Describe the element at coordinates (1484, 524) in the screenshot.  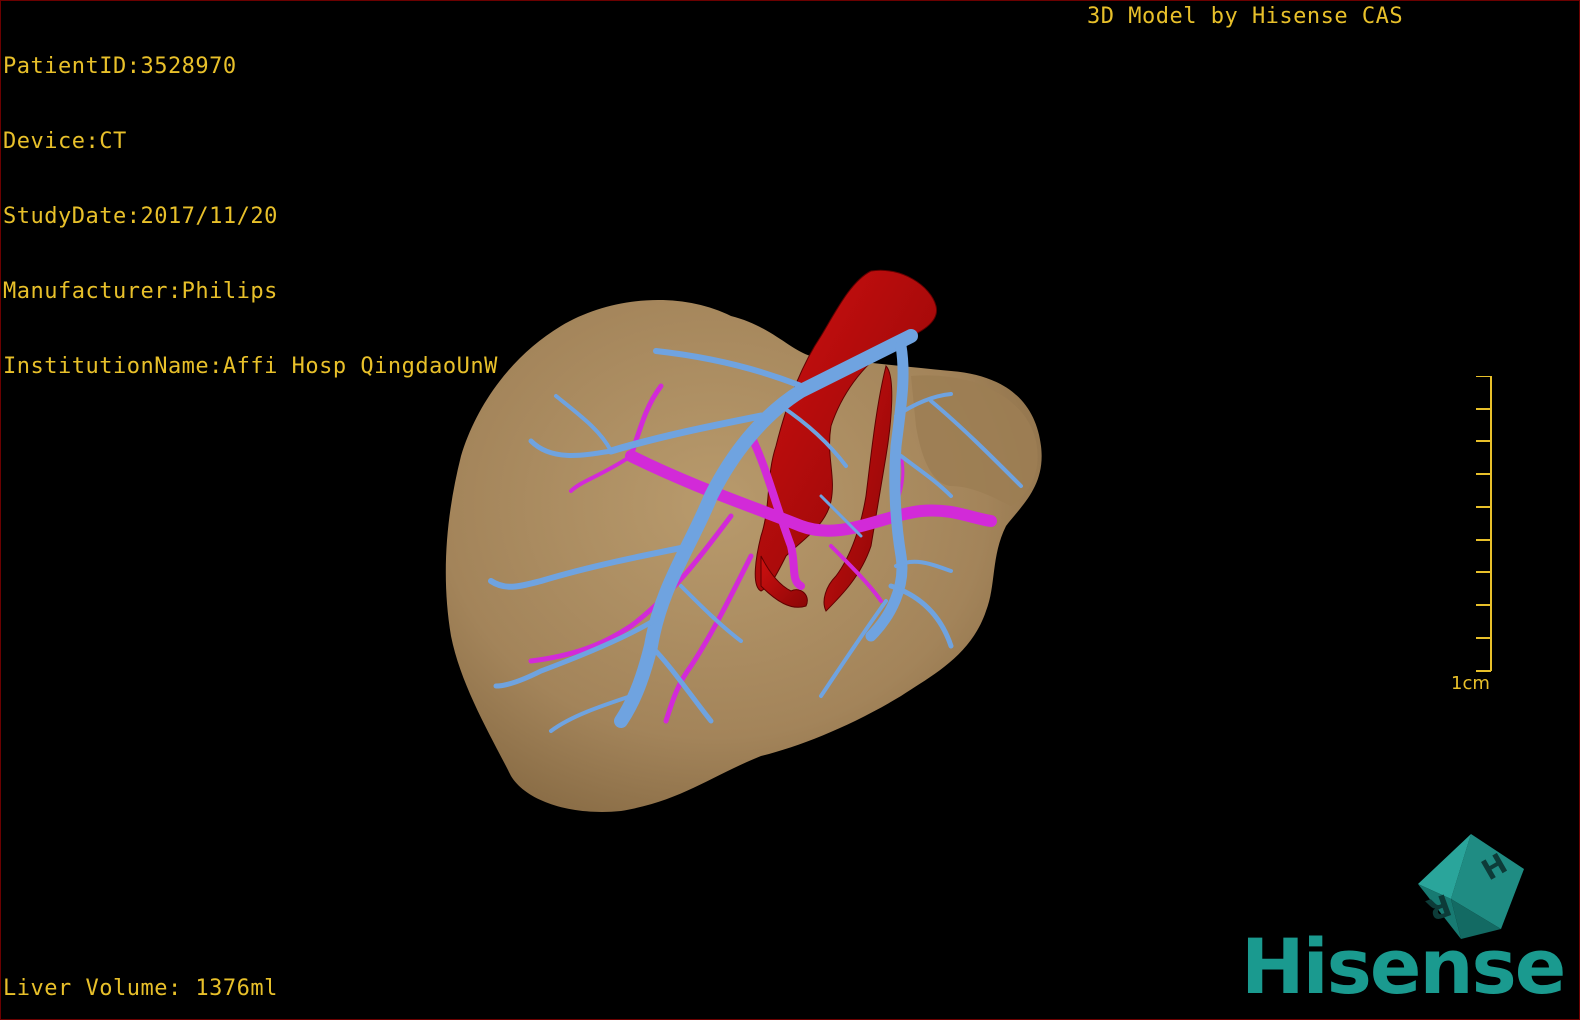
I see `scale-bar` at that location.